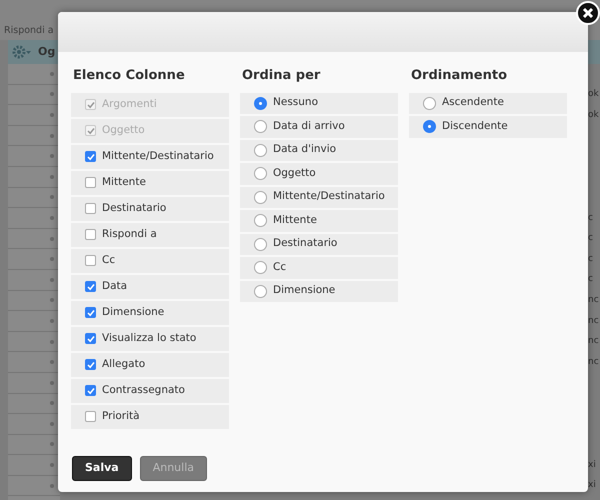 The image size is (600, 500). Describe the element at coordinates (115, 286) in the screenshot. I see `checkbox-label: Data` at that location.